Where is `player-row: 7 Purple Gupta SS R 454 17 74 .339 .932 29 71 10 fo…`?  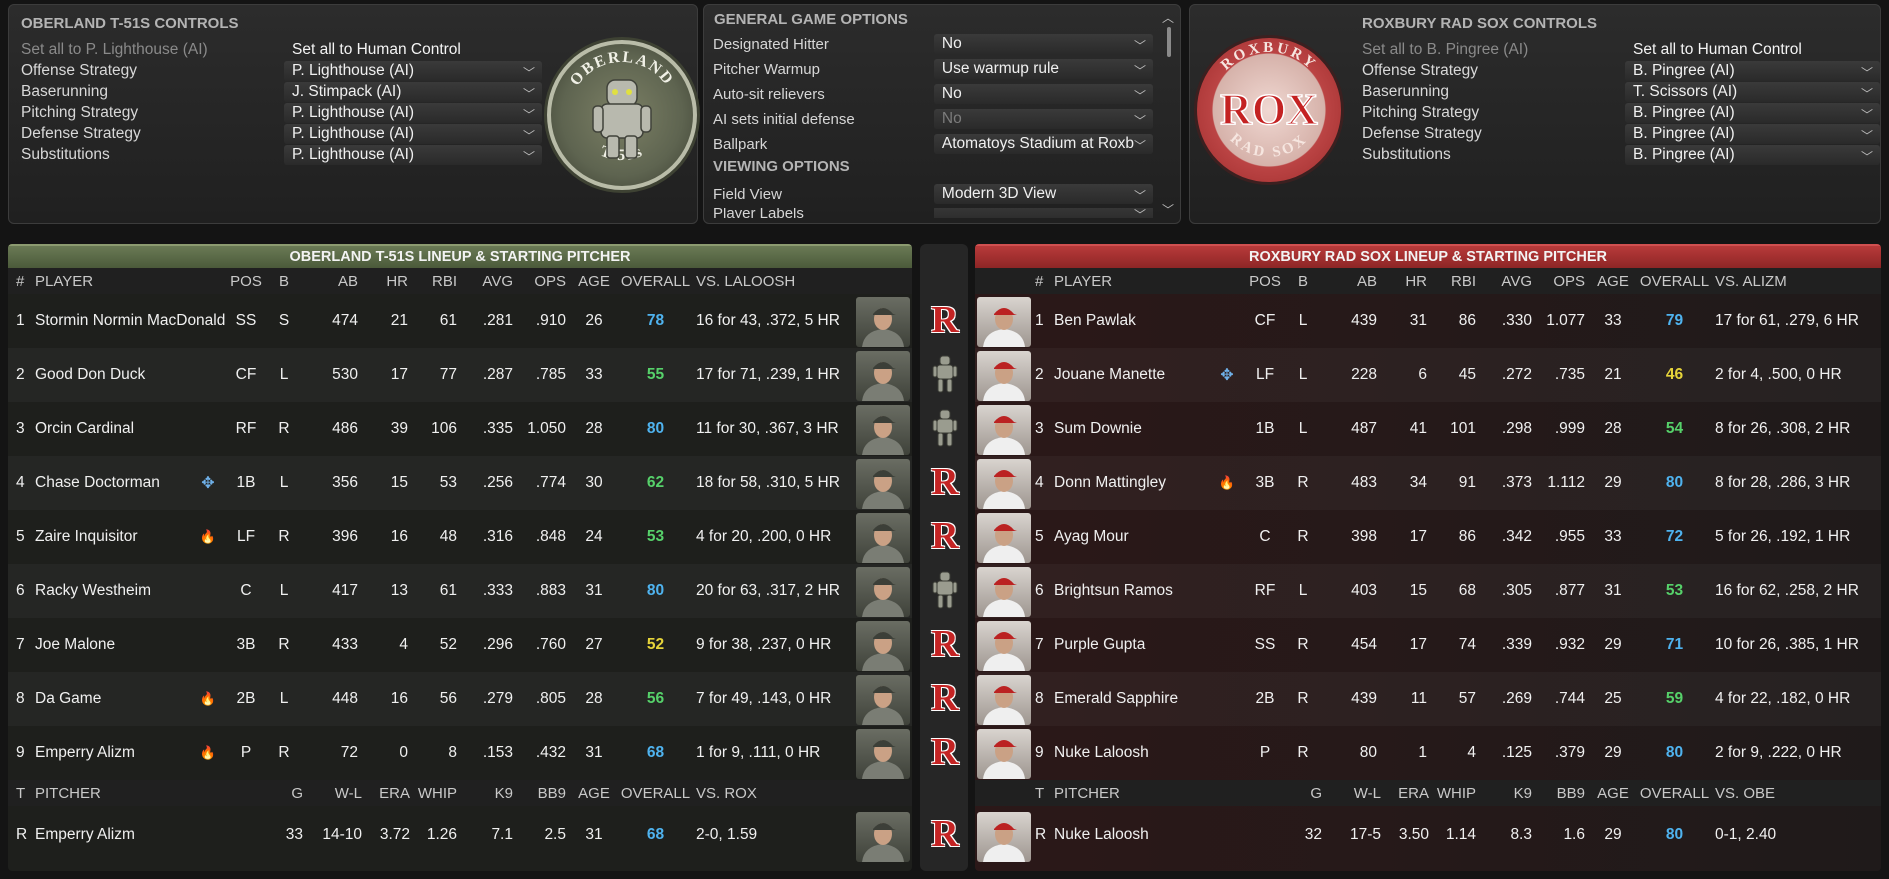 player-row: 7 Purple Gupta SS R 454 17 74 .339 .932 29 71 10 fo… is located at coordinates (1428, 645).